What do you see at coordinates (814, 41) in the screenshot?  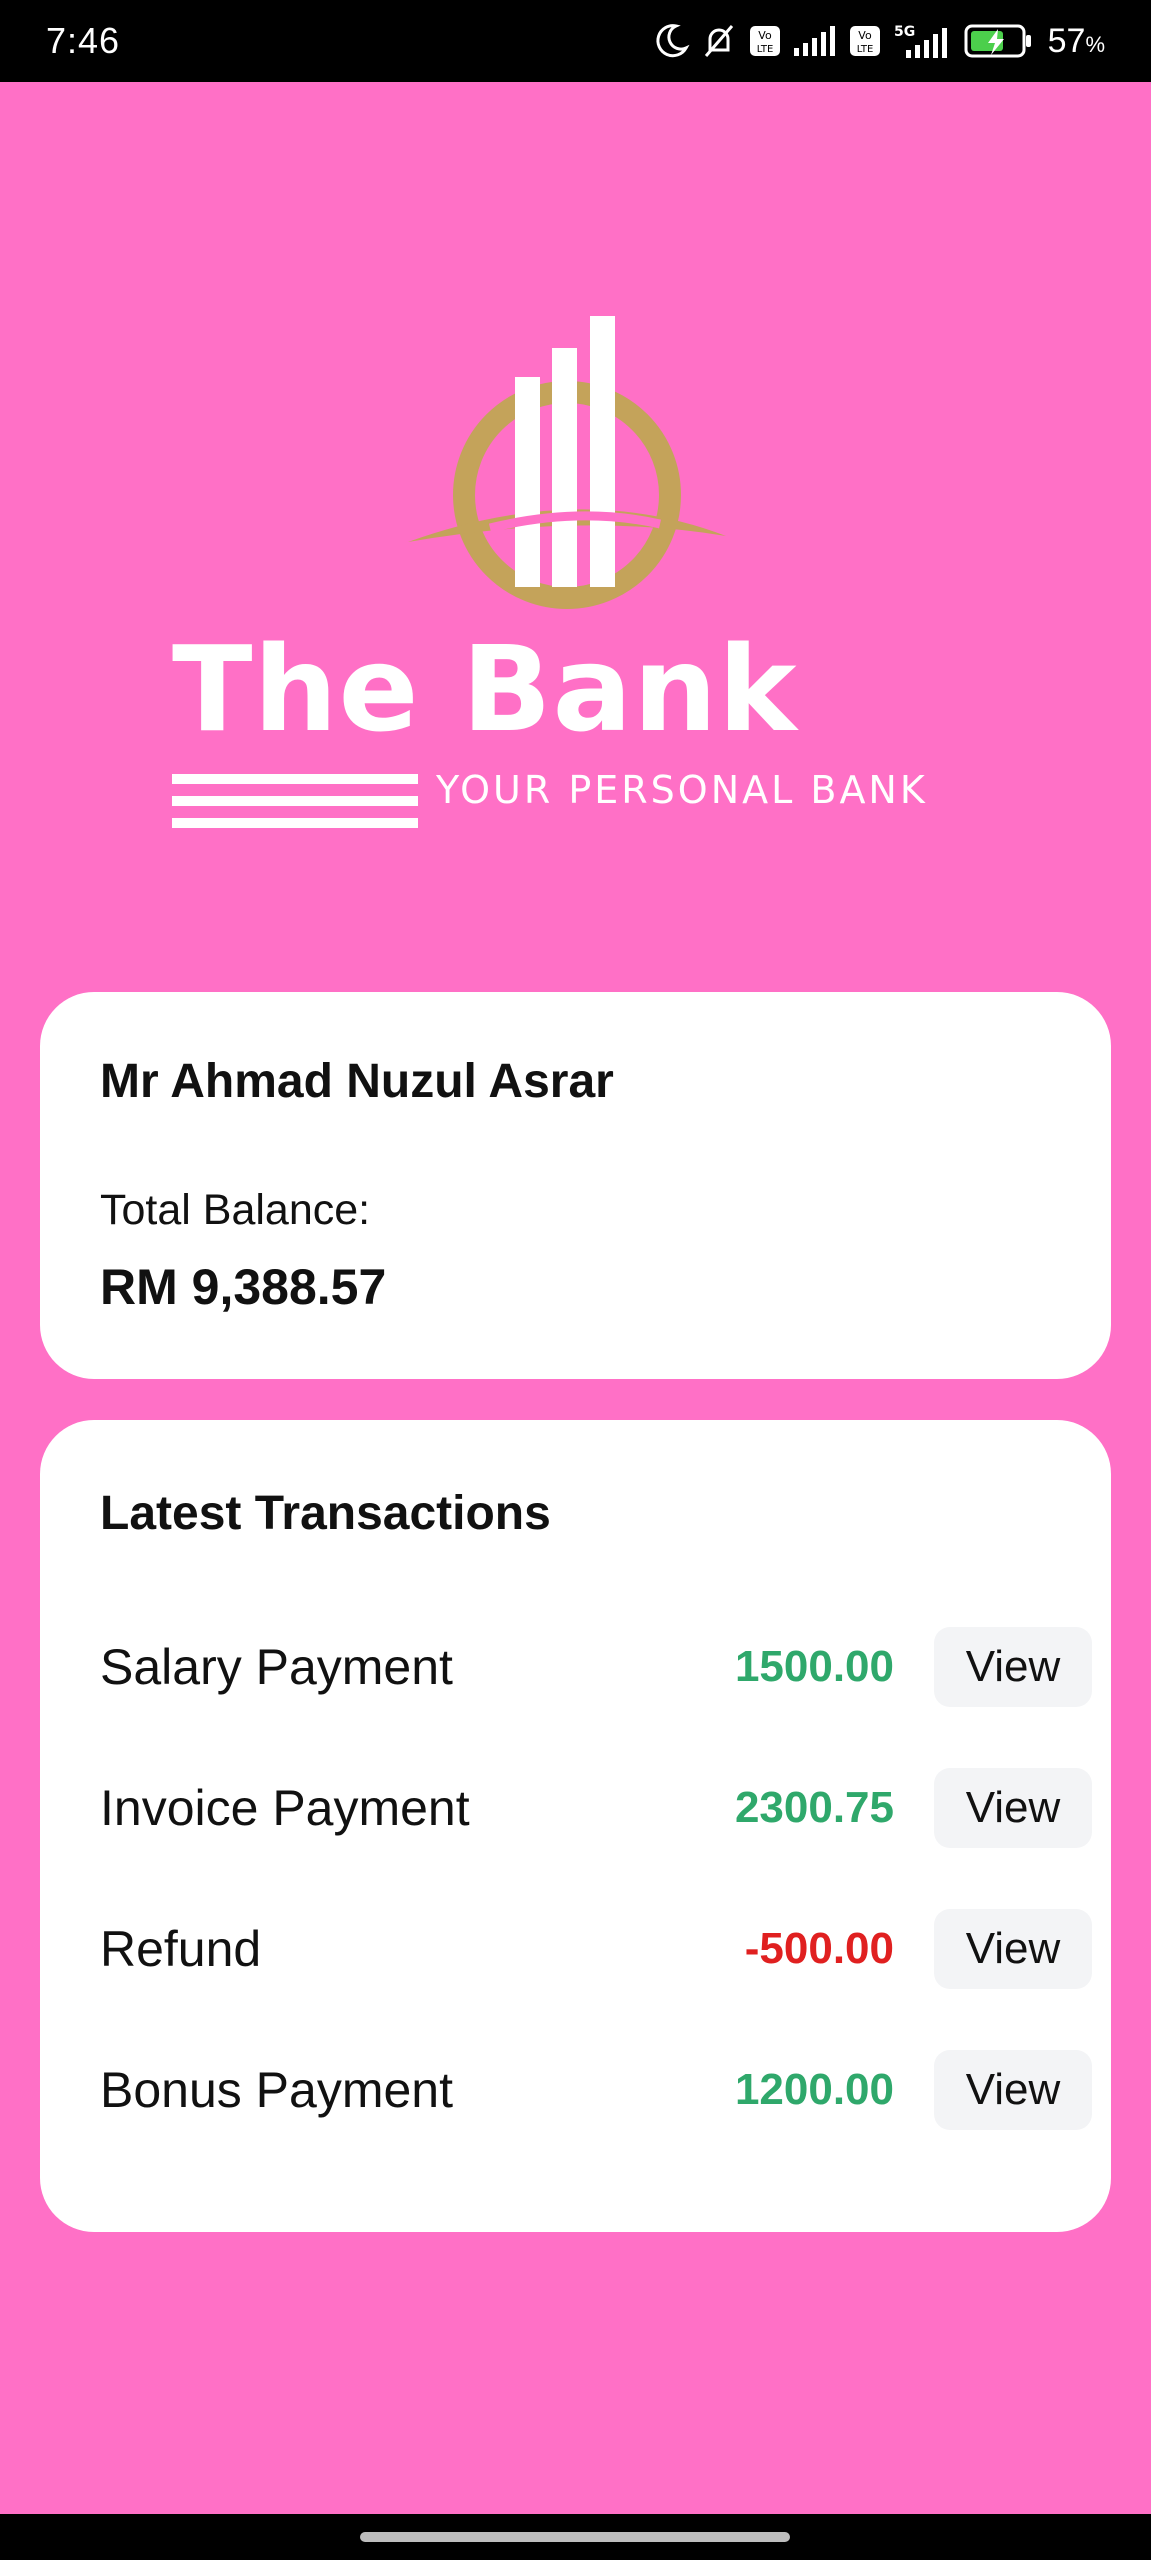 I see `signal-icon` at bounding box center [814, 41].